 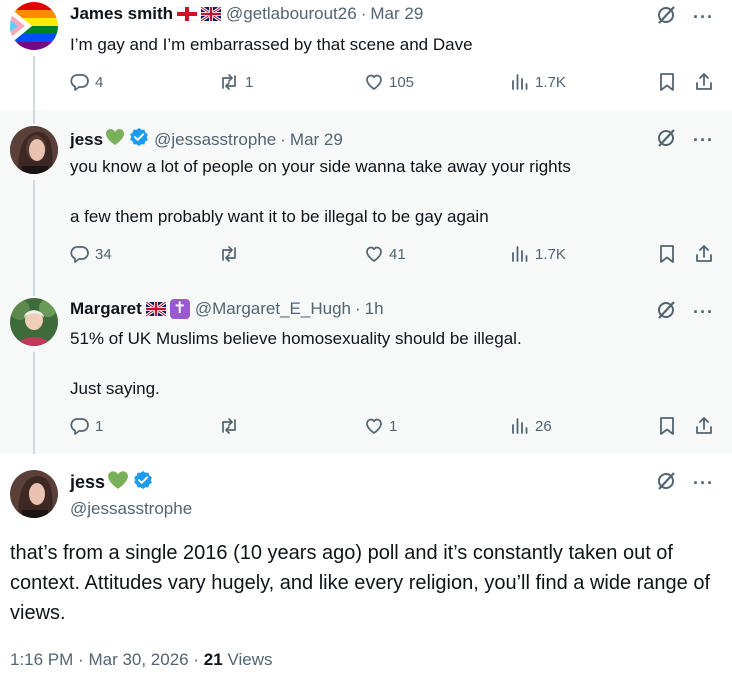 I want to click on author-name: James smith, so click(x=121, y=14).